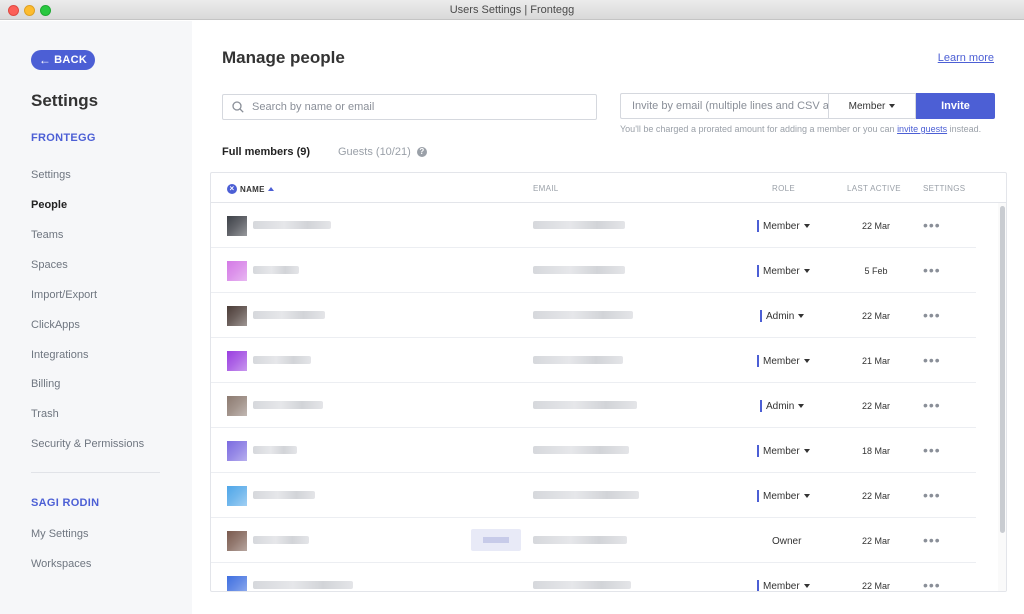  I want to click on sidebar-item-my-settings: My Settings, so click(59, 534).